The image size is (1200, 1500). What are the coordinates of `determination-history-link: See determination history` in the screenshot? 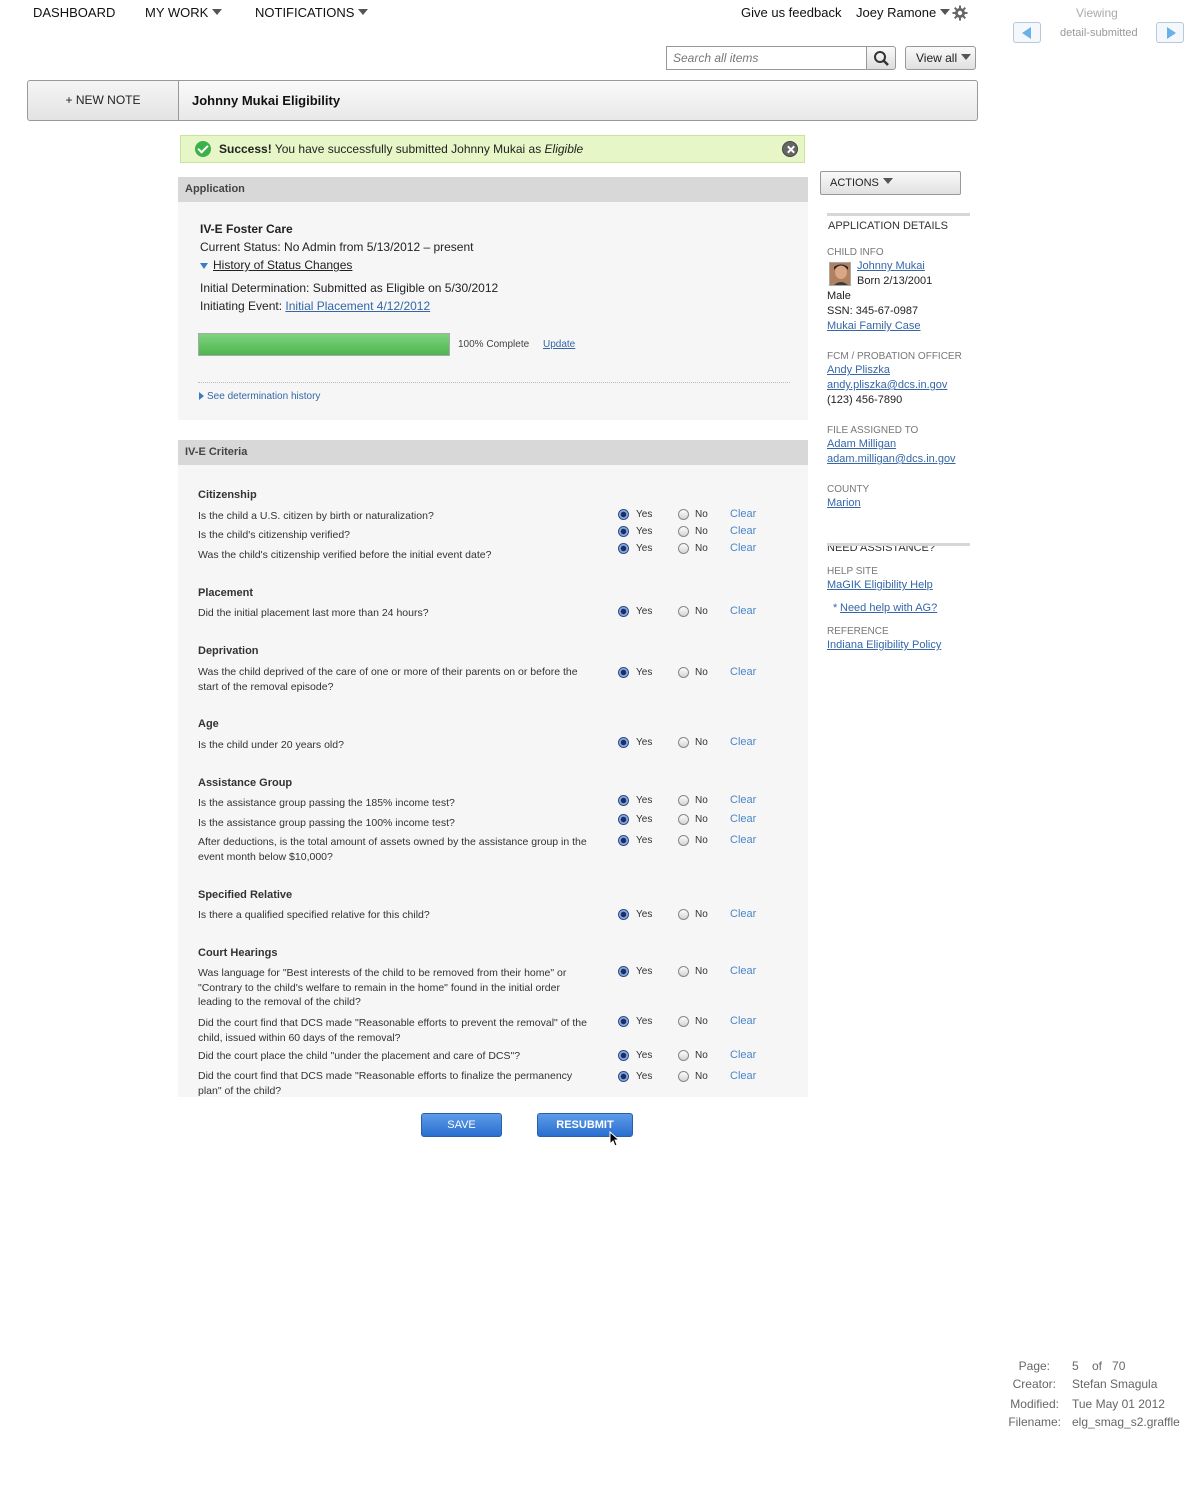 It's located at (263, 396).